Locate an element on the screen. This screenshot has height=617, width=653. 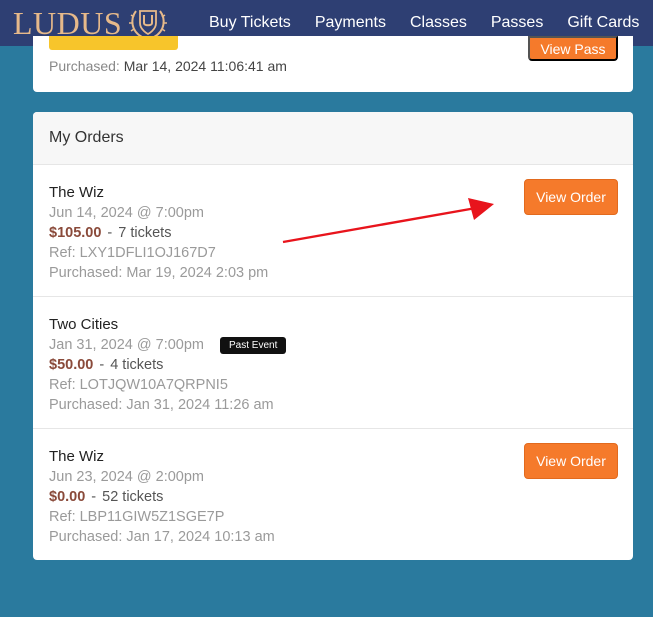
order-event-date: Jan 31, 2024 @ 7:00pm is located at coordinates (126, 345).